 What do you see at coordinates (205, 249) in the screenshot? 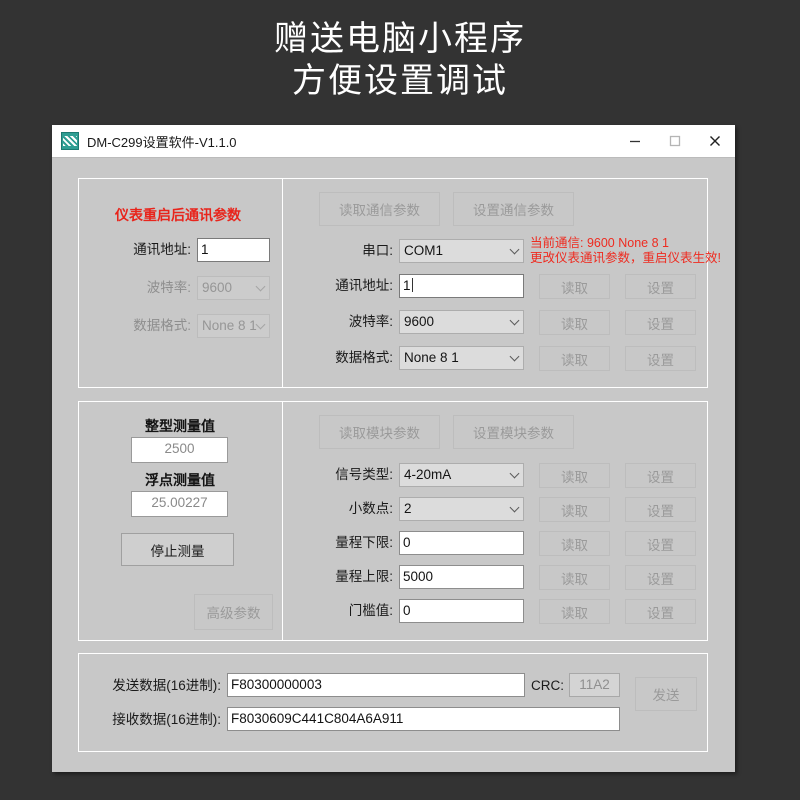
I see `left-comm-addr-value: 1` at bounding box center [205, 249].